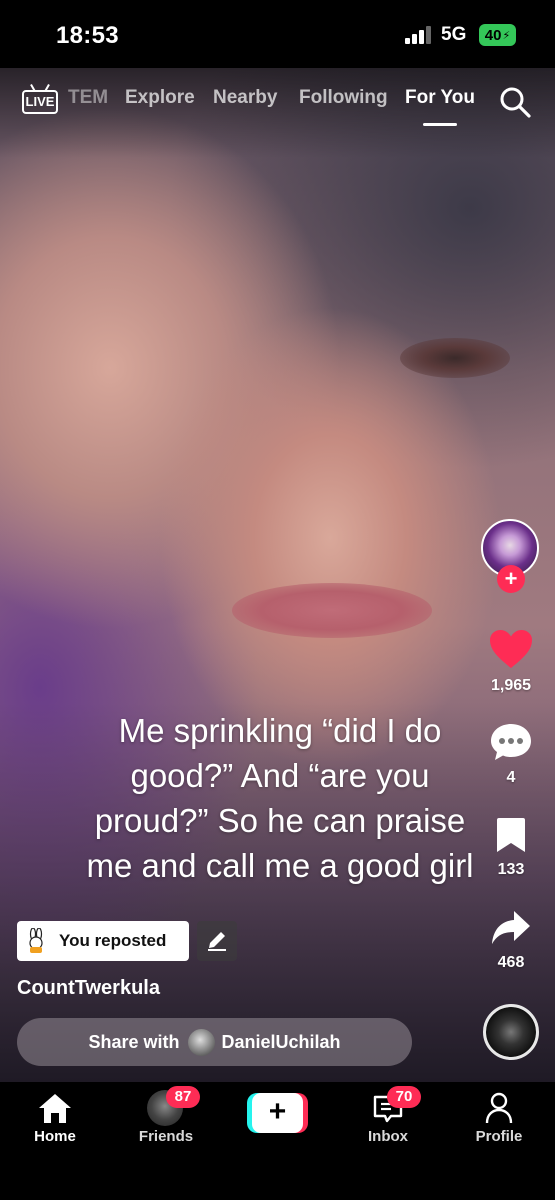 This screenshot has height=1200, width=555. I want to click on follow-plus-icon: +, so click(511, 579).